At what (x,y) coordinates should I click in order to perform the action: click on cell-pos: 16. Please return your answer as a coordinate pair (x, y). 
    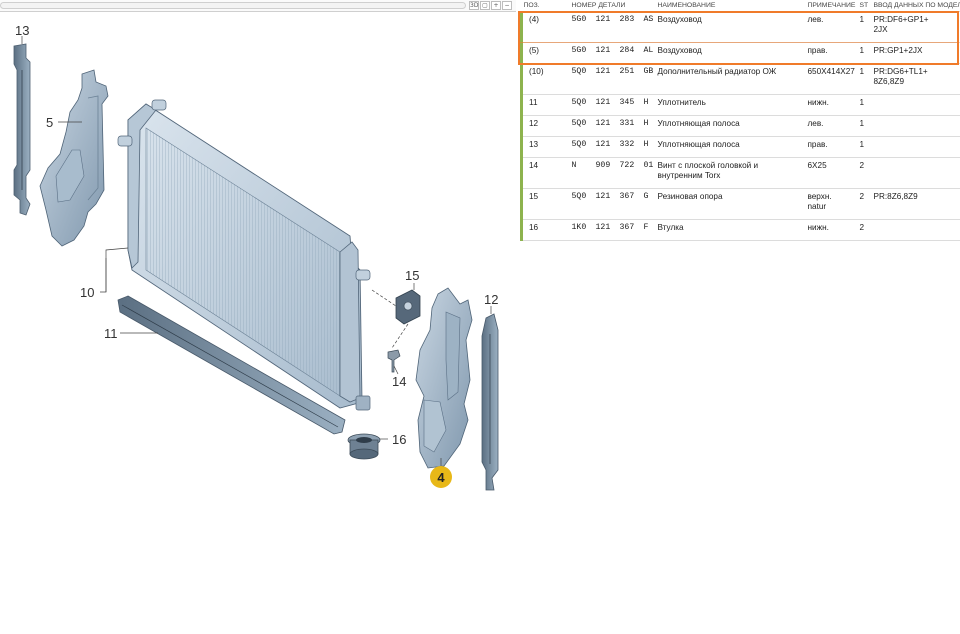
    Looking at the image, I should click on (545, 230).